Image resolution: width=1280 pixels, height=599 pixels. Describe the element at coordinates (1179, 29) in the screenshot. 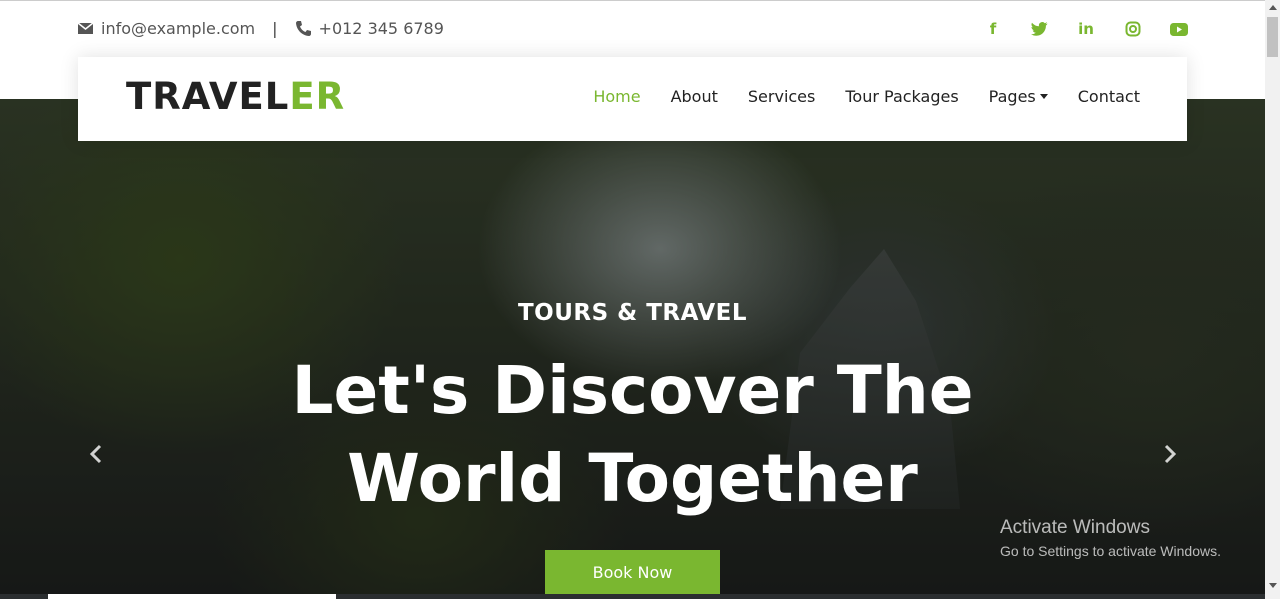

I see `youtube-icon` at that location.